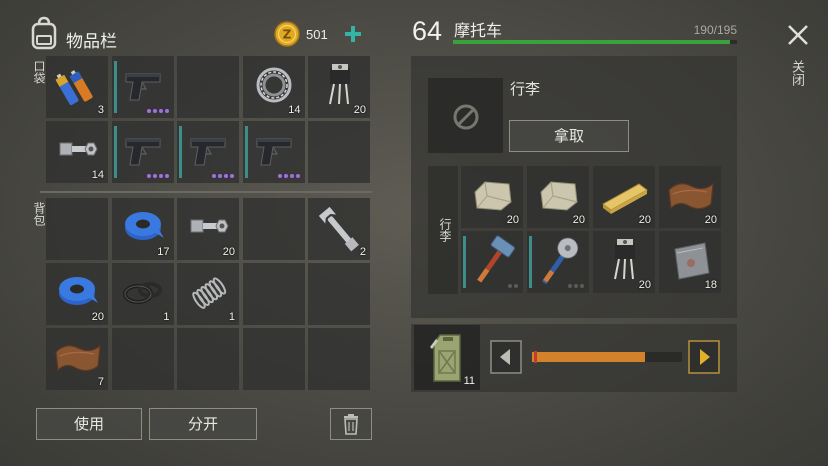  What do you see at coordinates (447, 357) in the screenshot?
I see `fuel-slot: 11` at bounding box center [447, 357].